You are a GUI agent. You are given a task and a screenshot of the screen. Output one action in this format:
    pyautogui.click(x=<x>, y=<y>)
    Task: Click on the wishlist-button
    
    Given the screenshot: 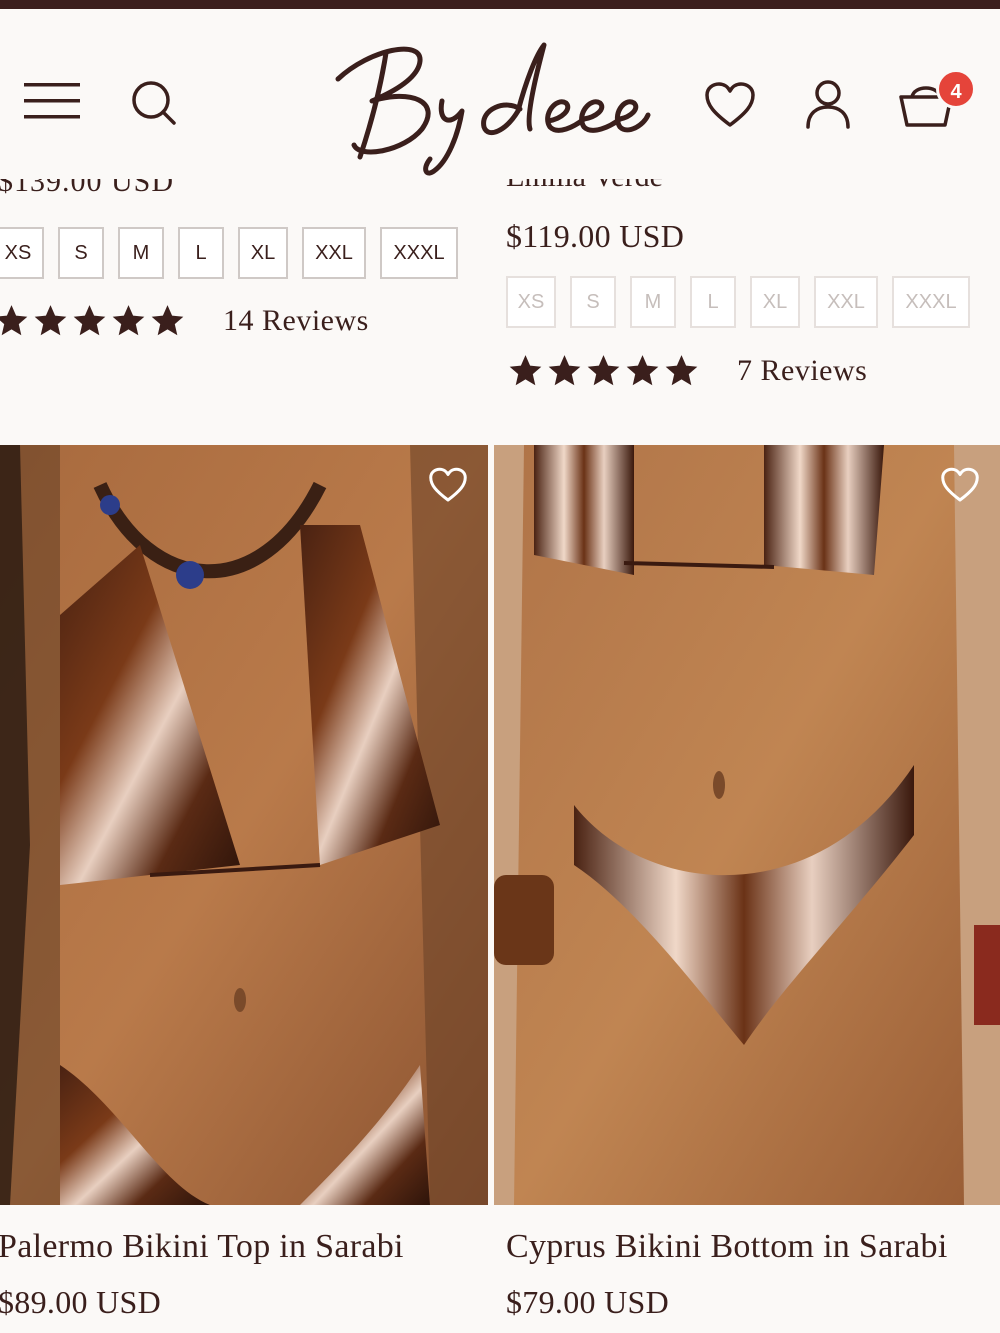 What is the action you would take?
    pyautogui.click(x=730, y=105)
    